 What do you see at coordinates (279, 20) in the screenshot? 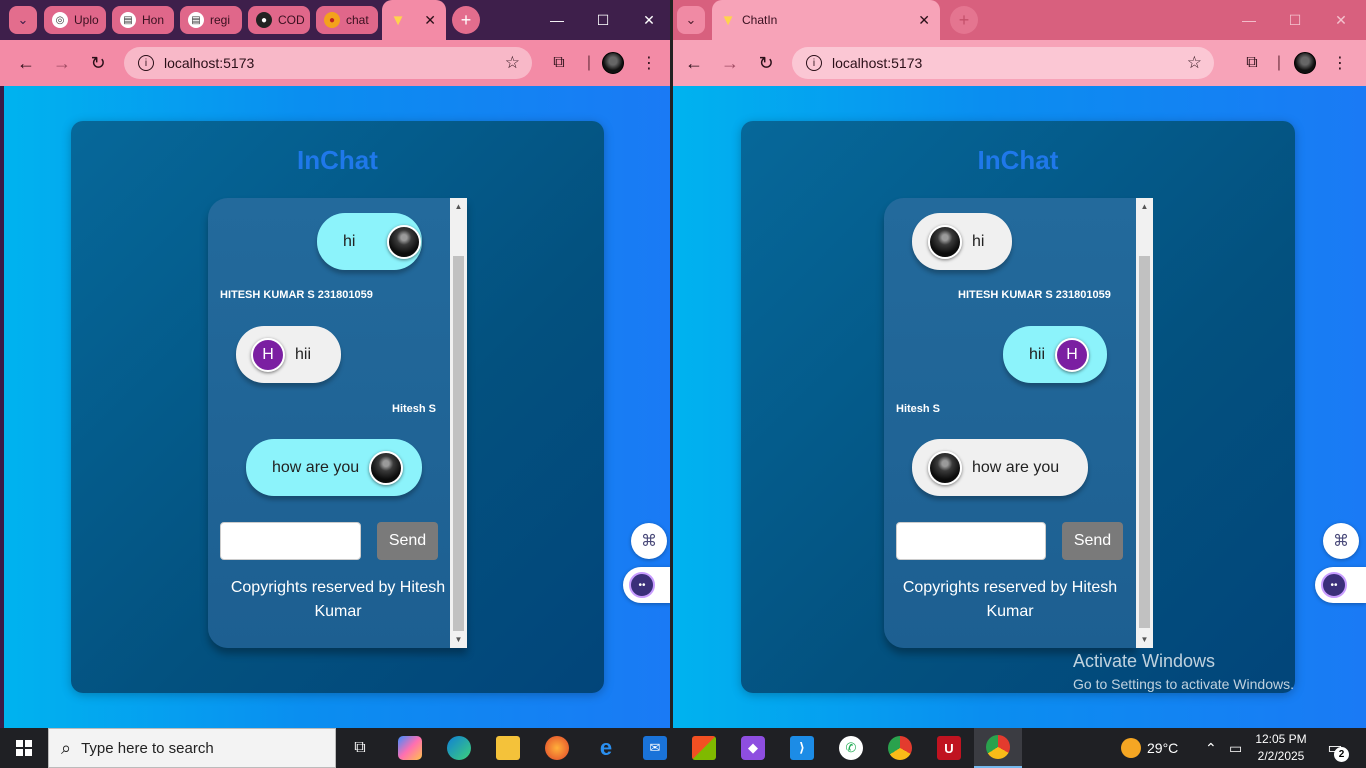
I see `tab-4: ● COD` at bounding box center [279, 20].